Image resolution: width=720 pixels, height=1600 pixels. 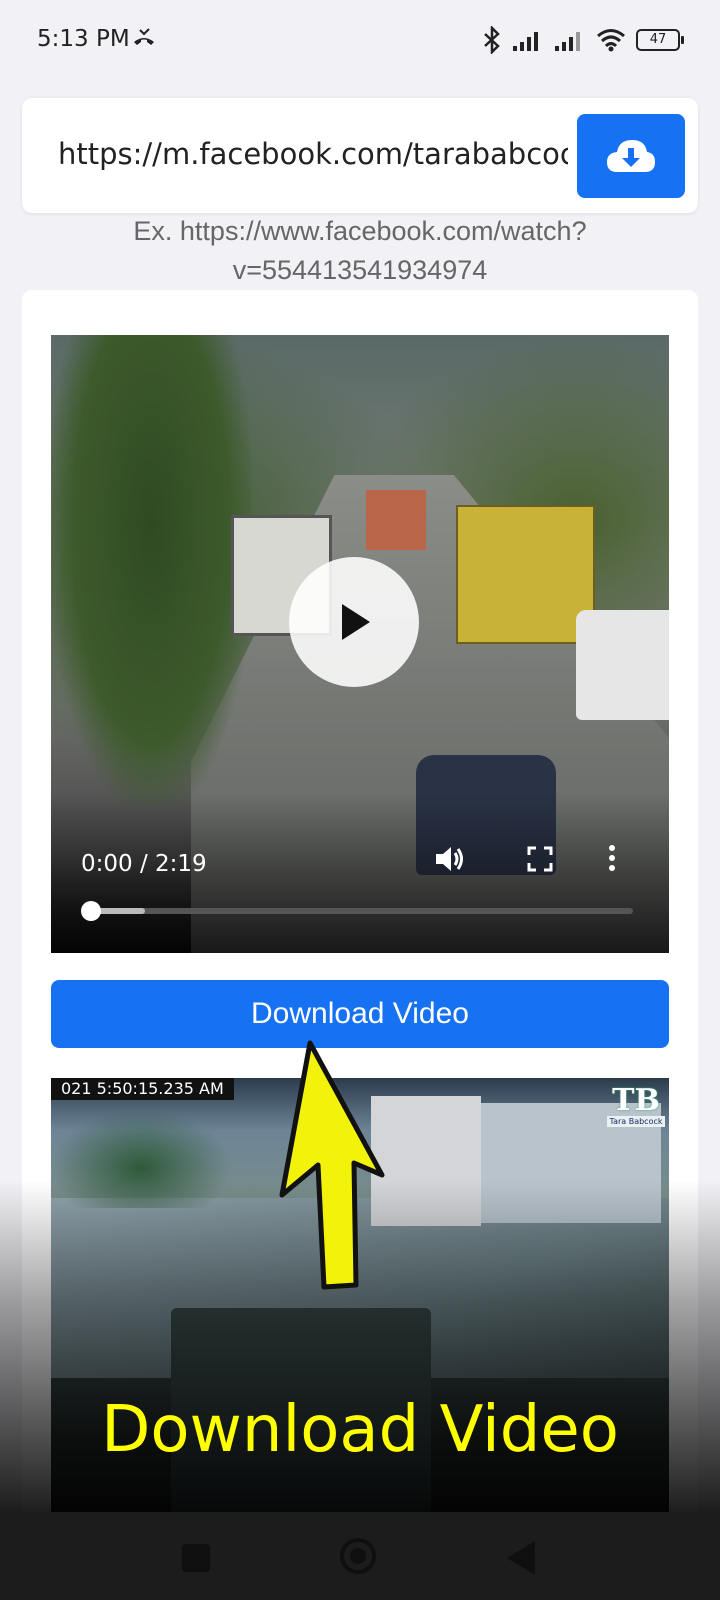 What do you see at coordinates (83, 39) in the screenshot?
I see `status-time: 5:13 PM` at bounding box center [83, 39].